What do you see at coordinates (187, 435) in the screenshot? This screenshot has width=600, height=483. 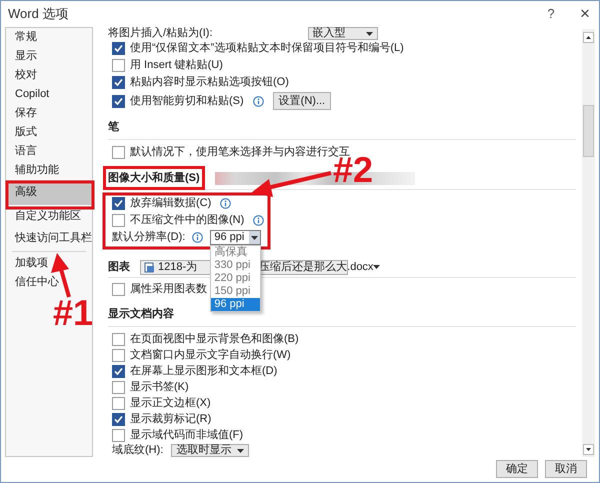 I see `checkbox-label: 显示域代码而非域值(F)` at bounding box center [187, 435].